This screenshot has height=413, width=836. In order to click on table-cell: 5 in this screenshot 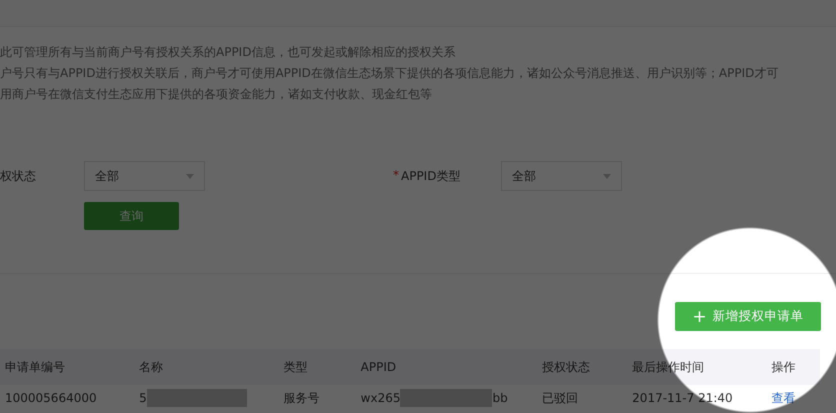, I will do `click(143, 398)`.